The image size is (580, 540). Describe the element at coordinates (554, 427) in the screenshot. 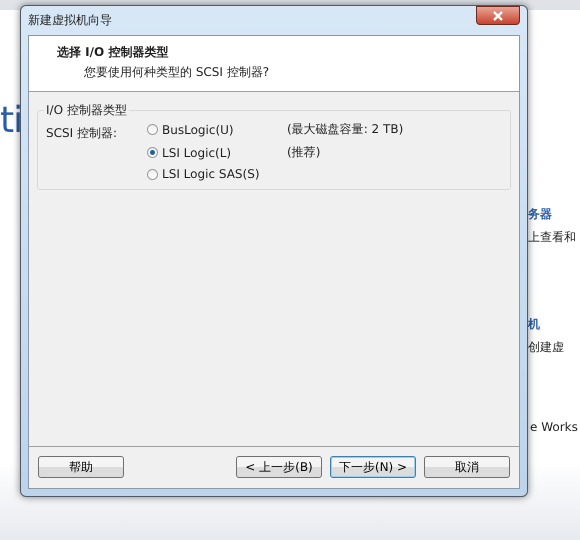

I see `footer-text: e Works` at that location.